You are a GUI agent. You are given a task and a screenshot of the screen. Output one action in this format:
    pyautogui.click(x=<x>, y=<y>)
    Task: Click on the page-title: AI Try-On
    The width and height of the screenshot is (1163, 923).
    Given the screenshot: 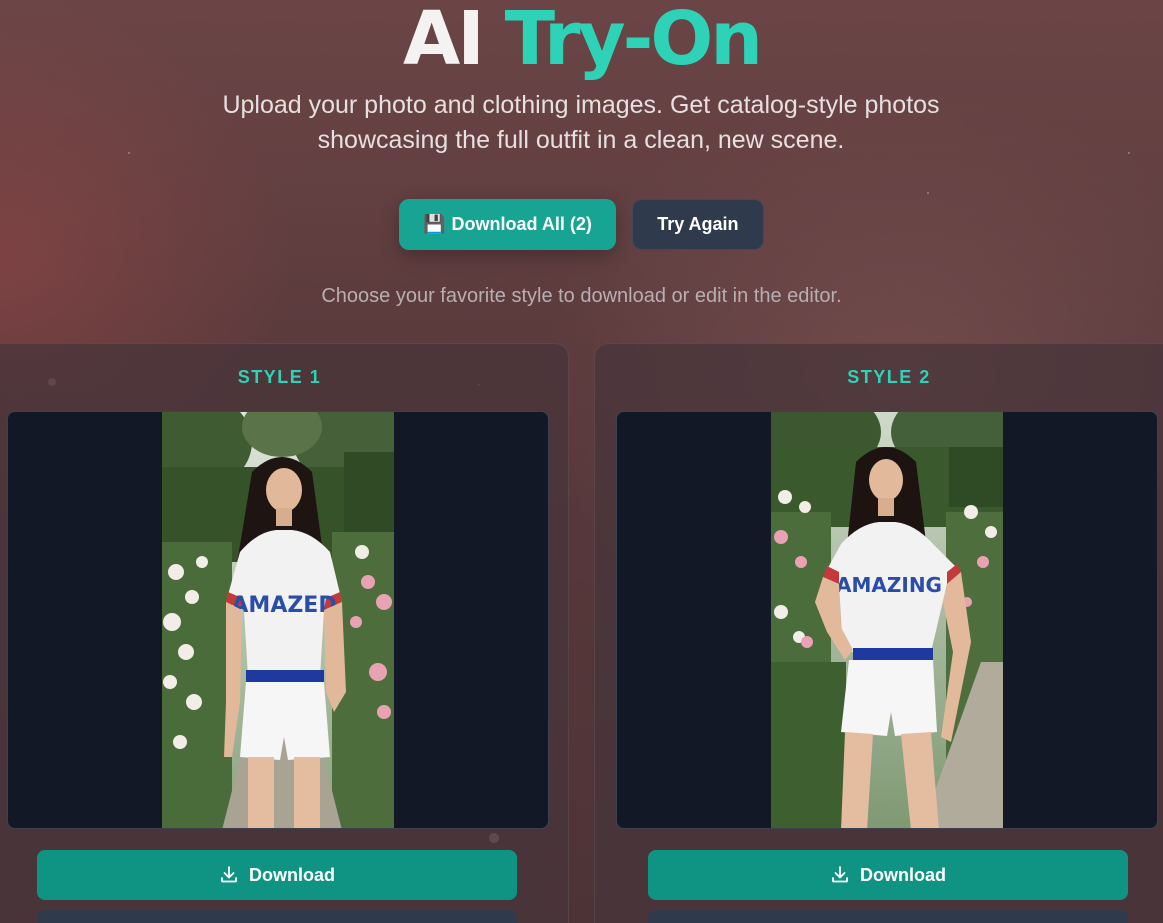 What is the action you would take?
    pyautogui.click(x=581, y=42)
    